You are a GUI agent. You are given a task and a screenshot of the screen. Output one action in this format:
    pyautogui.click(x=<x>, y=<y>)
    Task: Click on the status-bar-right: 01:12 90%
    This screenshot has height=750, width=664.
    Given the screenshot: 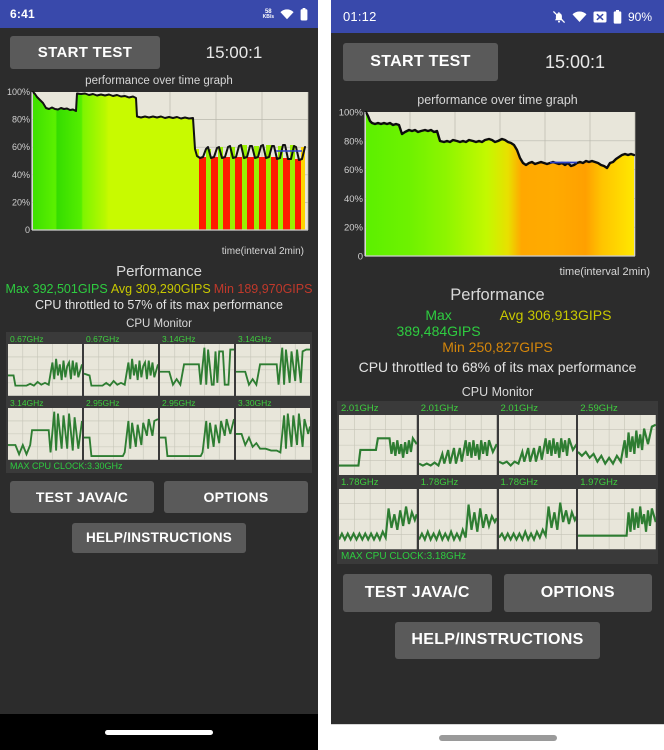 What is the action you would take?
    pyautogui.click(x=497, y=16)
    